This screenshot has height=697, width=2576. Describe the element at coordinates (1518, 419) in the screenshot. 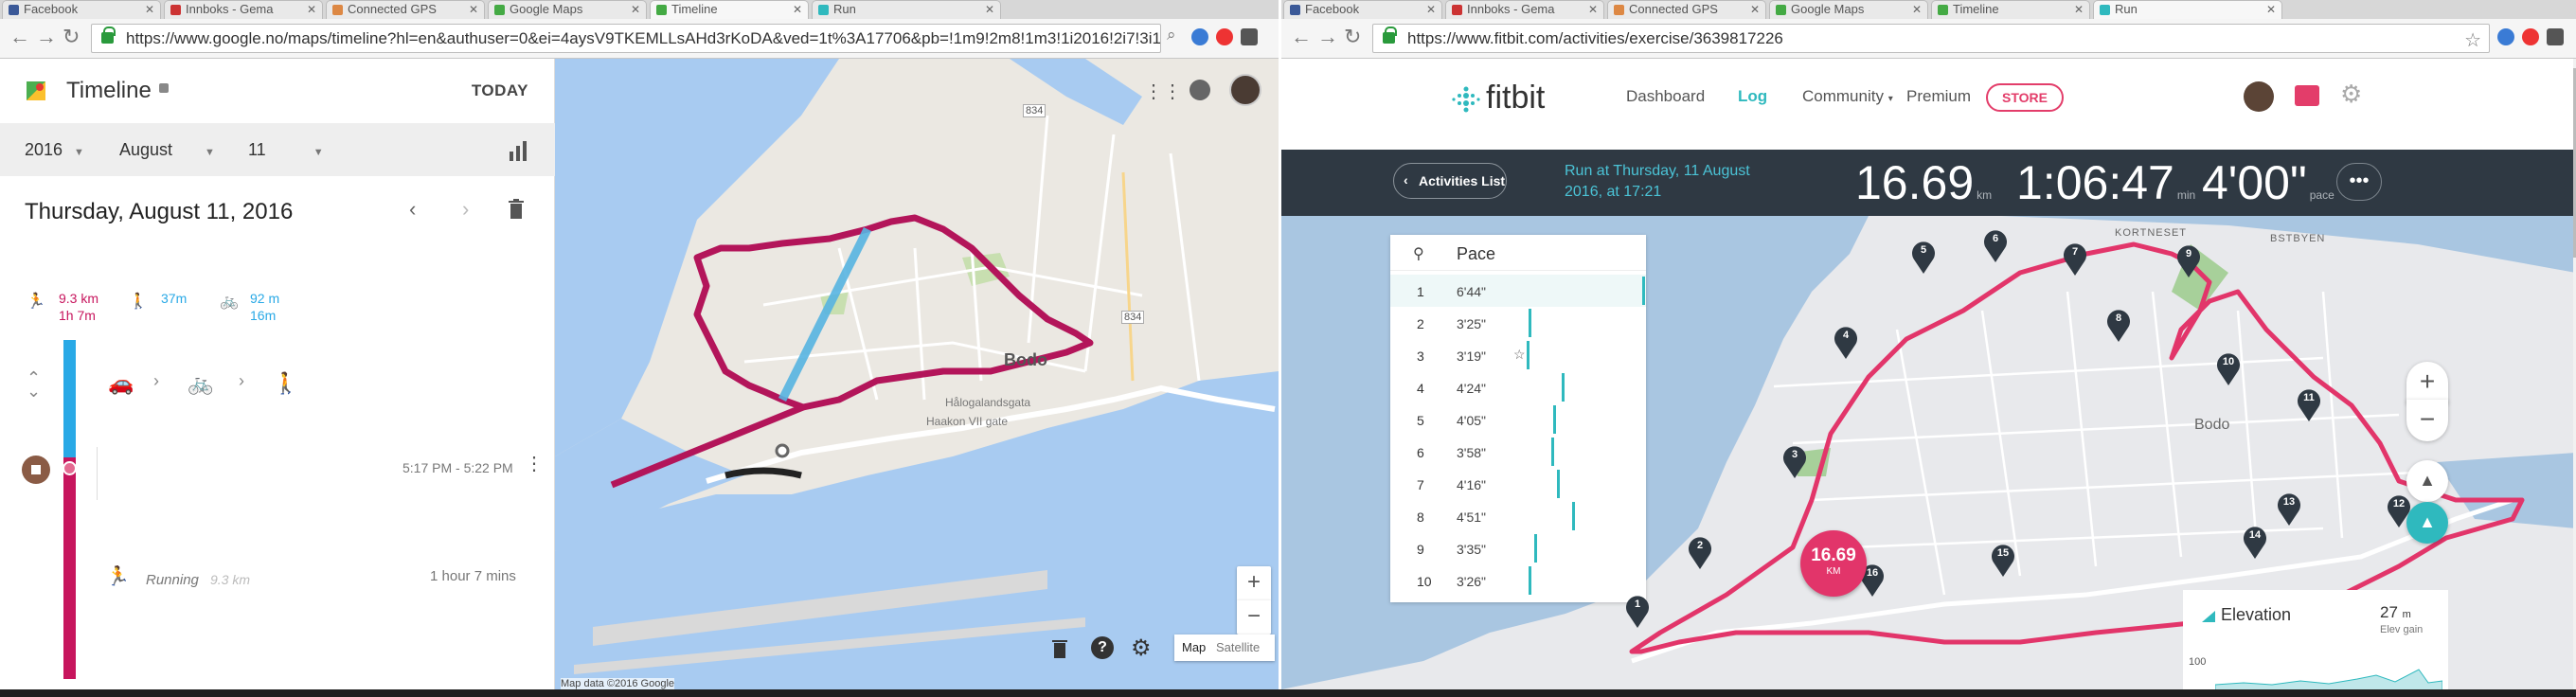

I see `pace-row: 5 4'05"` at that location.